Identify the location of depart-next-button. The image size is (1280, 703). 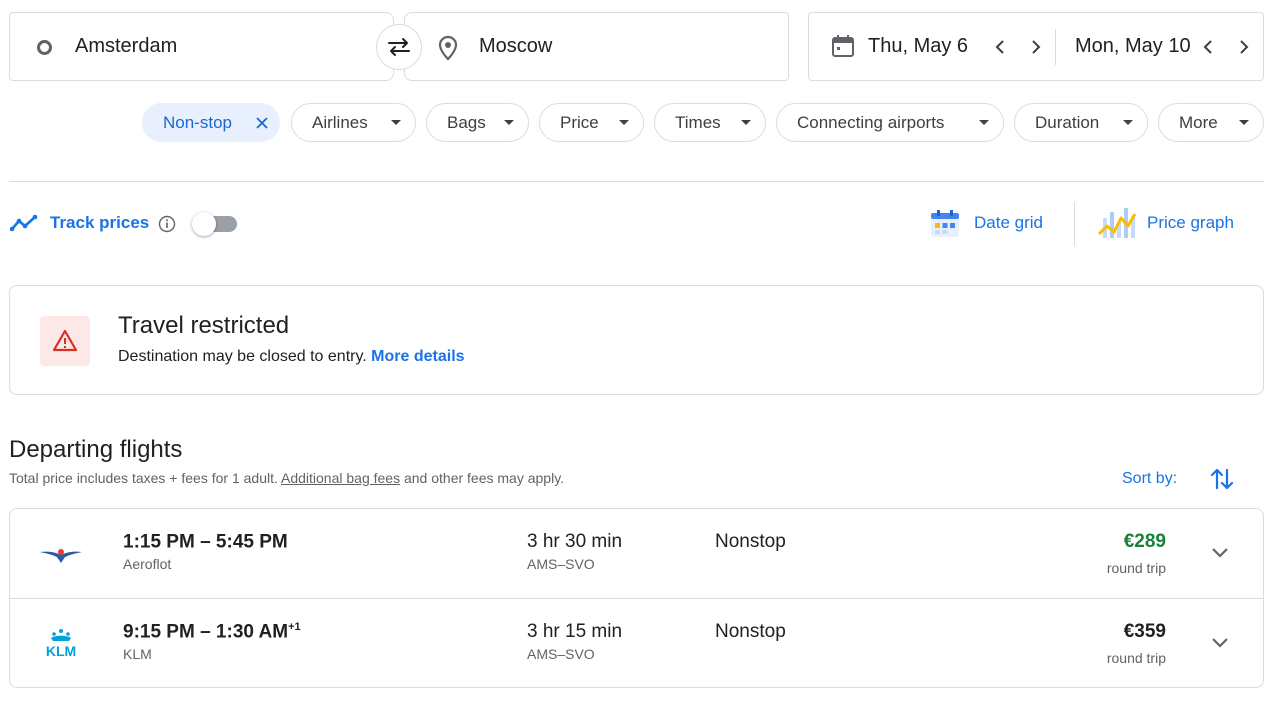
(1036, 47).